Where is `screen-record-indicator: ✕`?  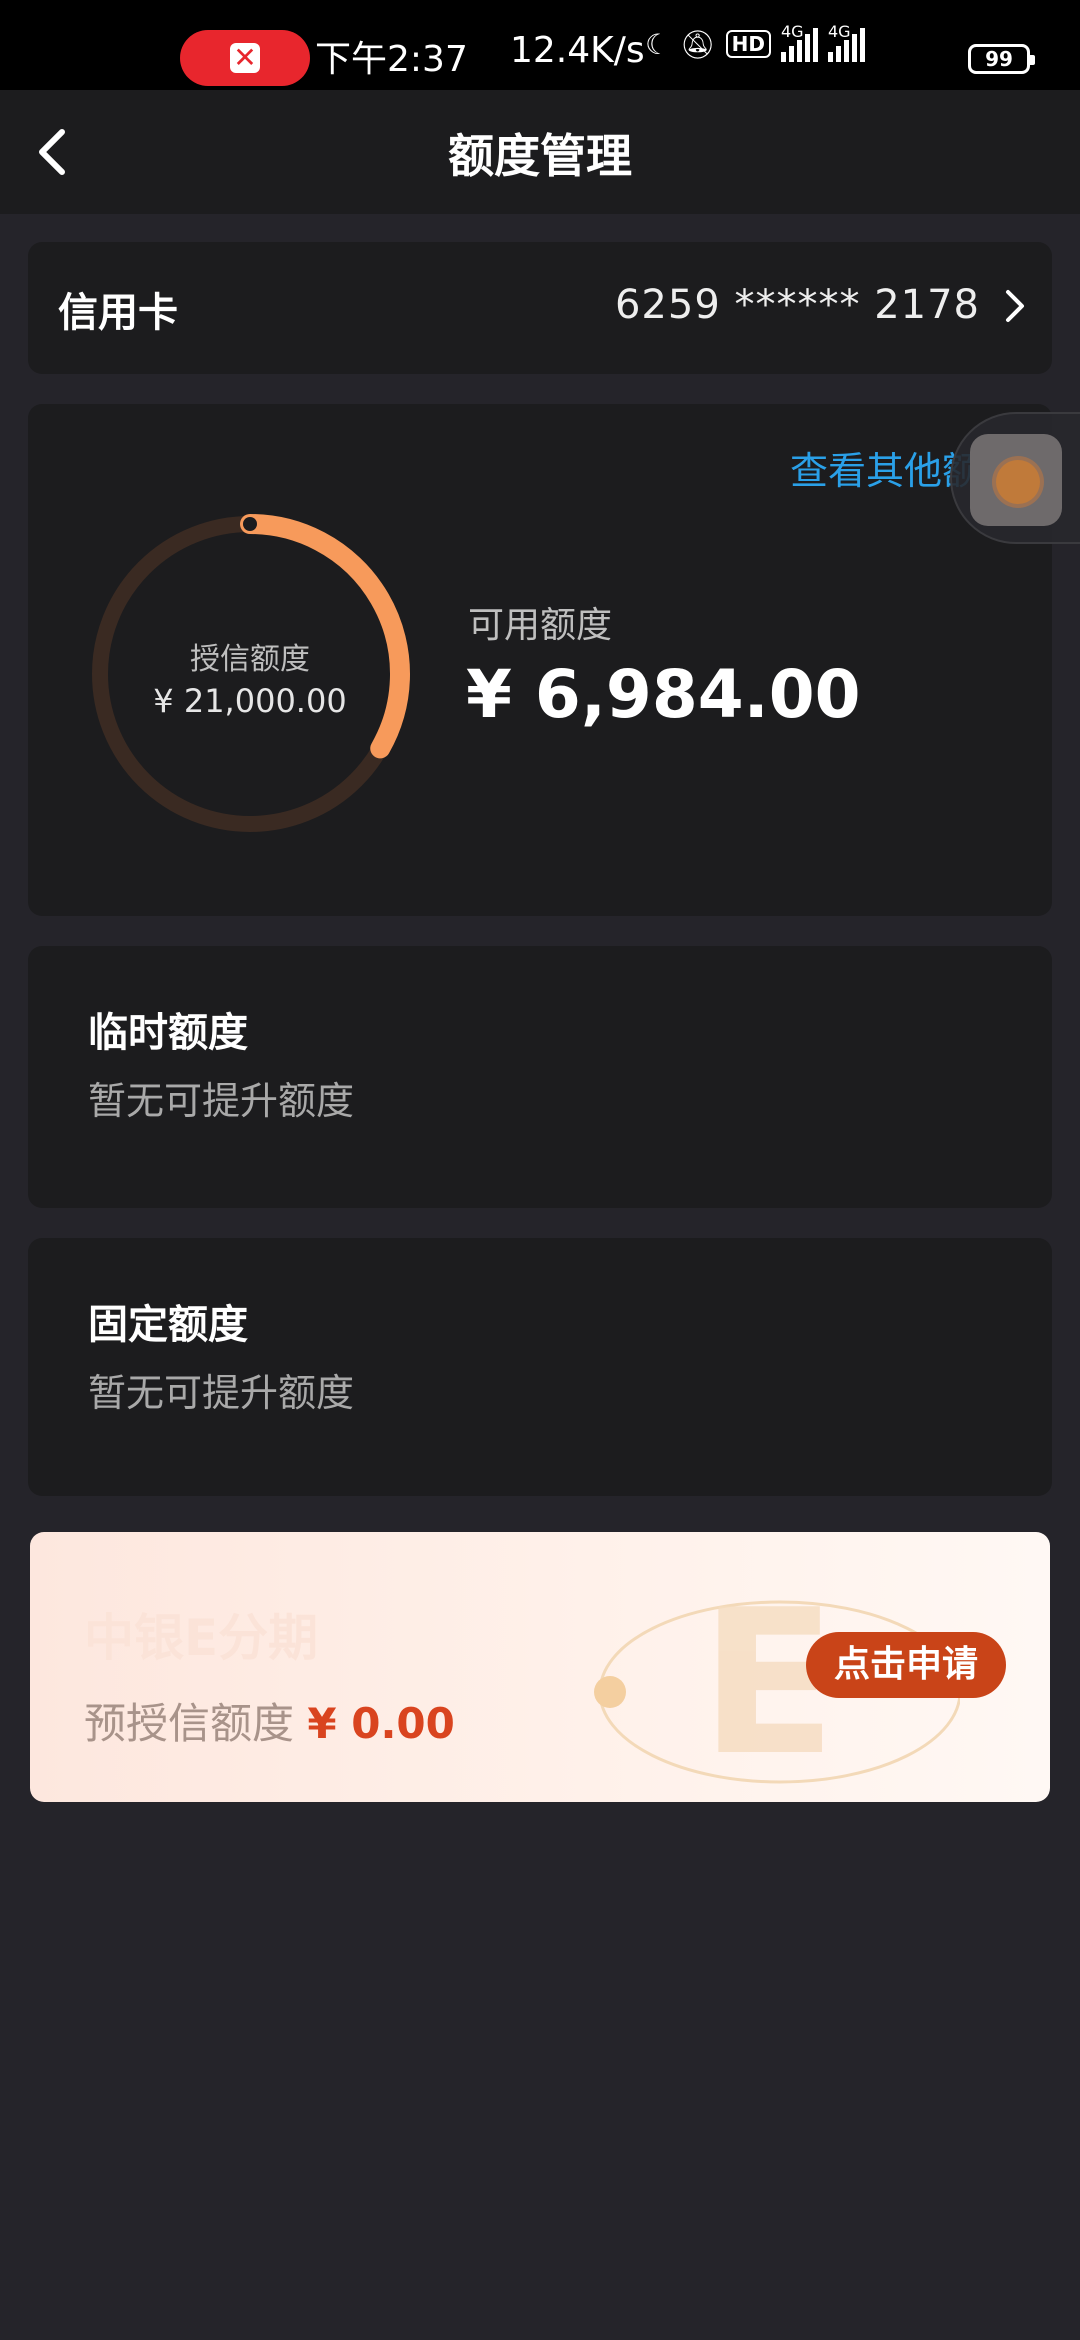
screen-record-indicator: ✕ is located at coordinates (245, 58).